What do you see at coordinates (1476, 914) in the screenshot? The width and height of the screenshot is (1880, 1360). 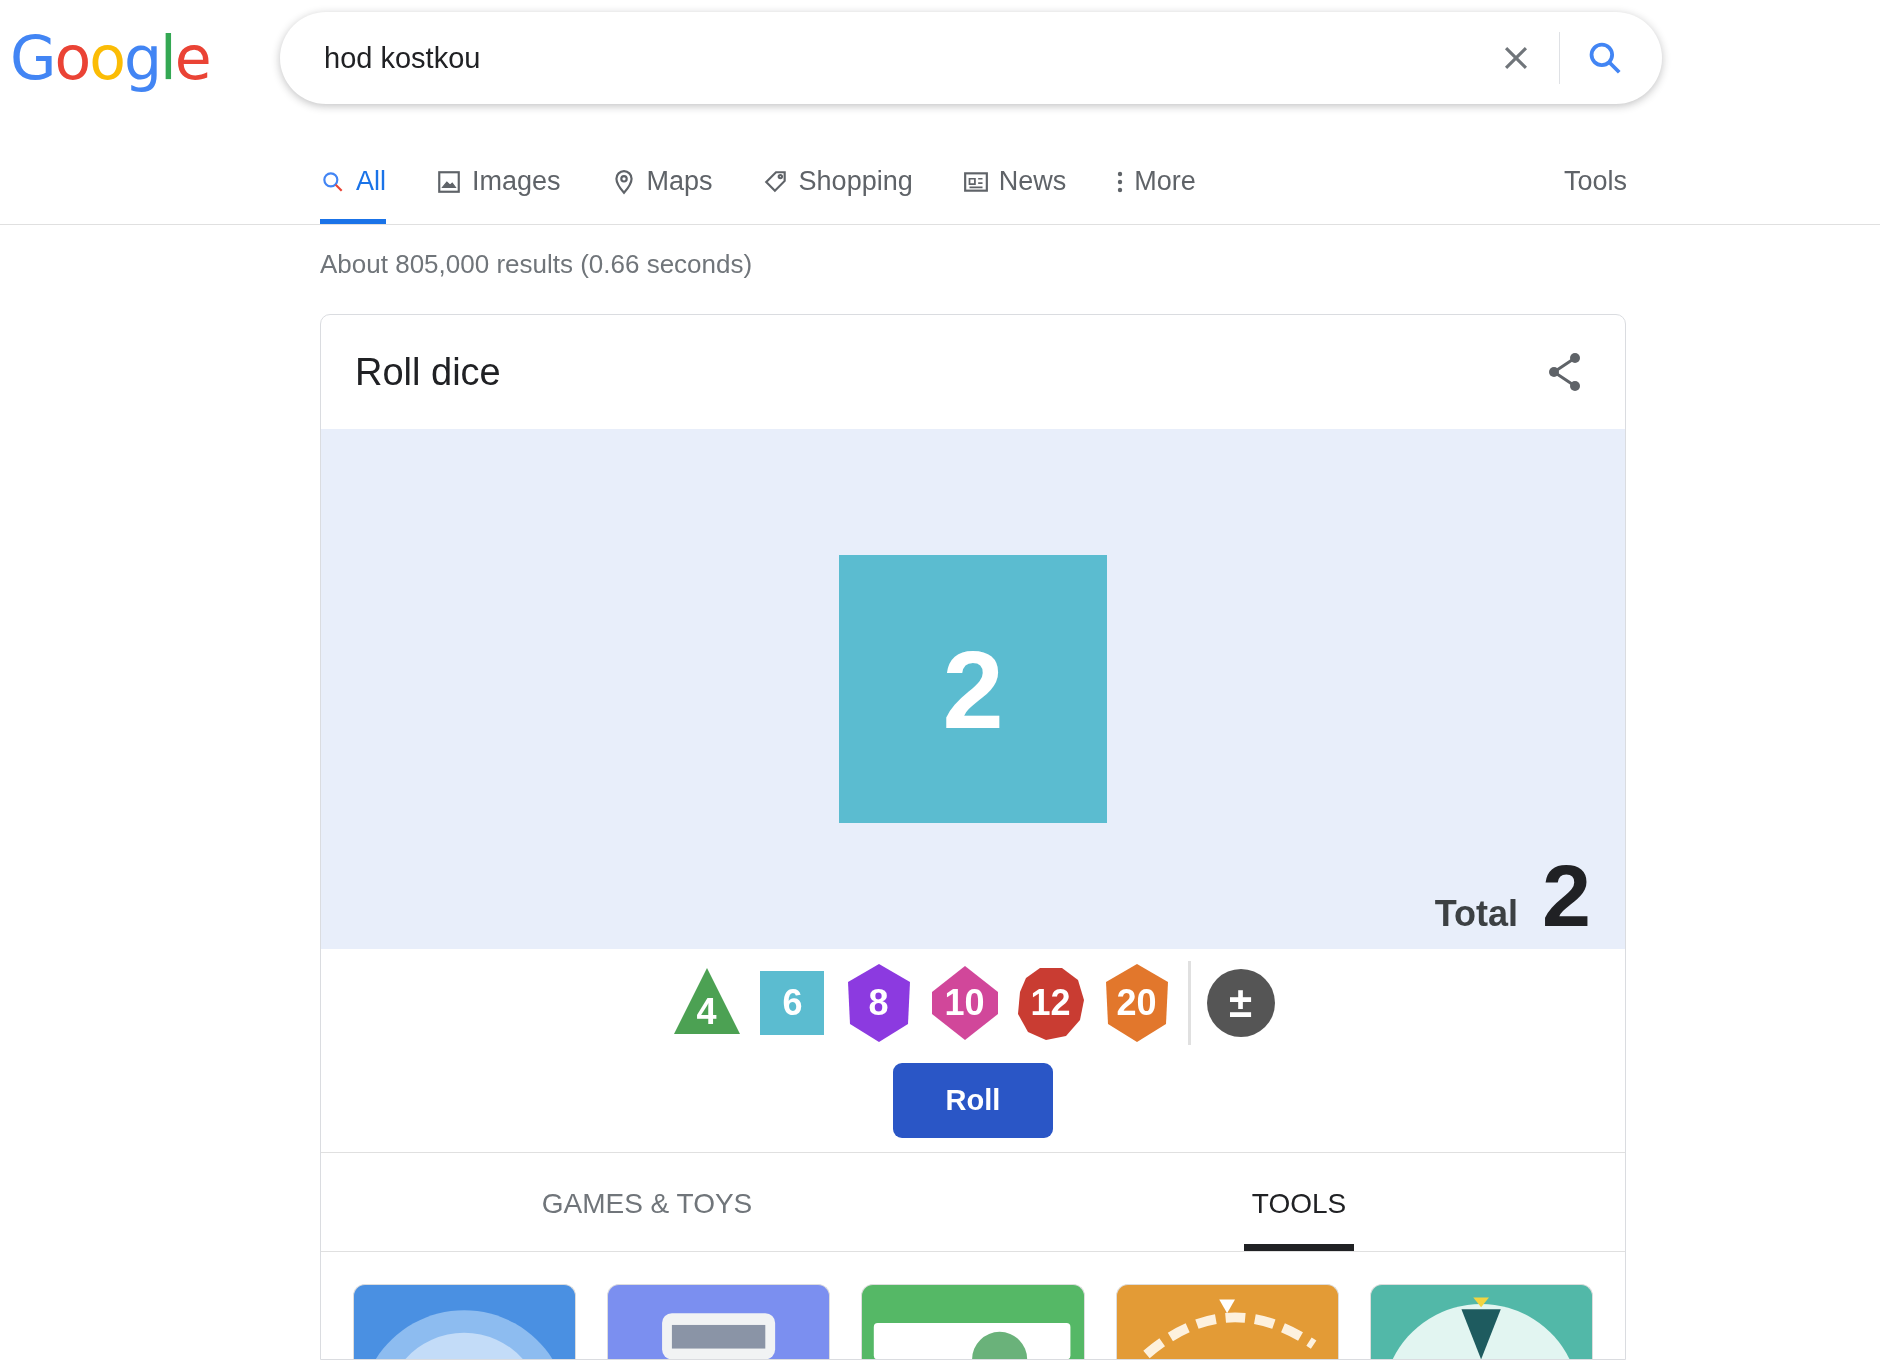 I see `total-label: Total` at bounding box center [1476, 914].